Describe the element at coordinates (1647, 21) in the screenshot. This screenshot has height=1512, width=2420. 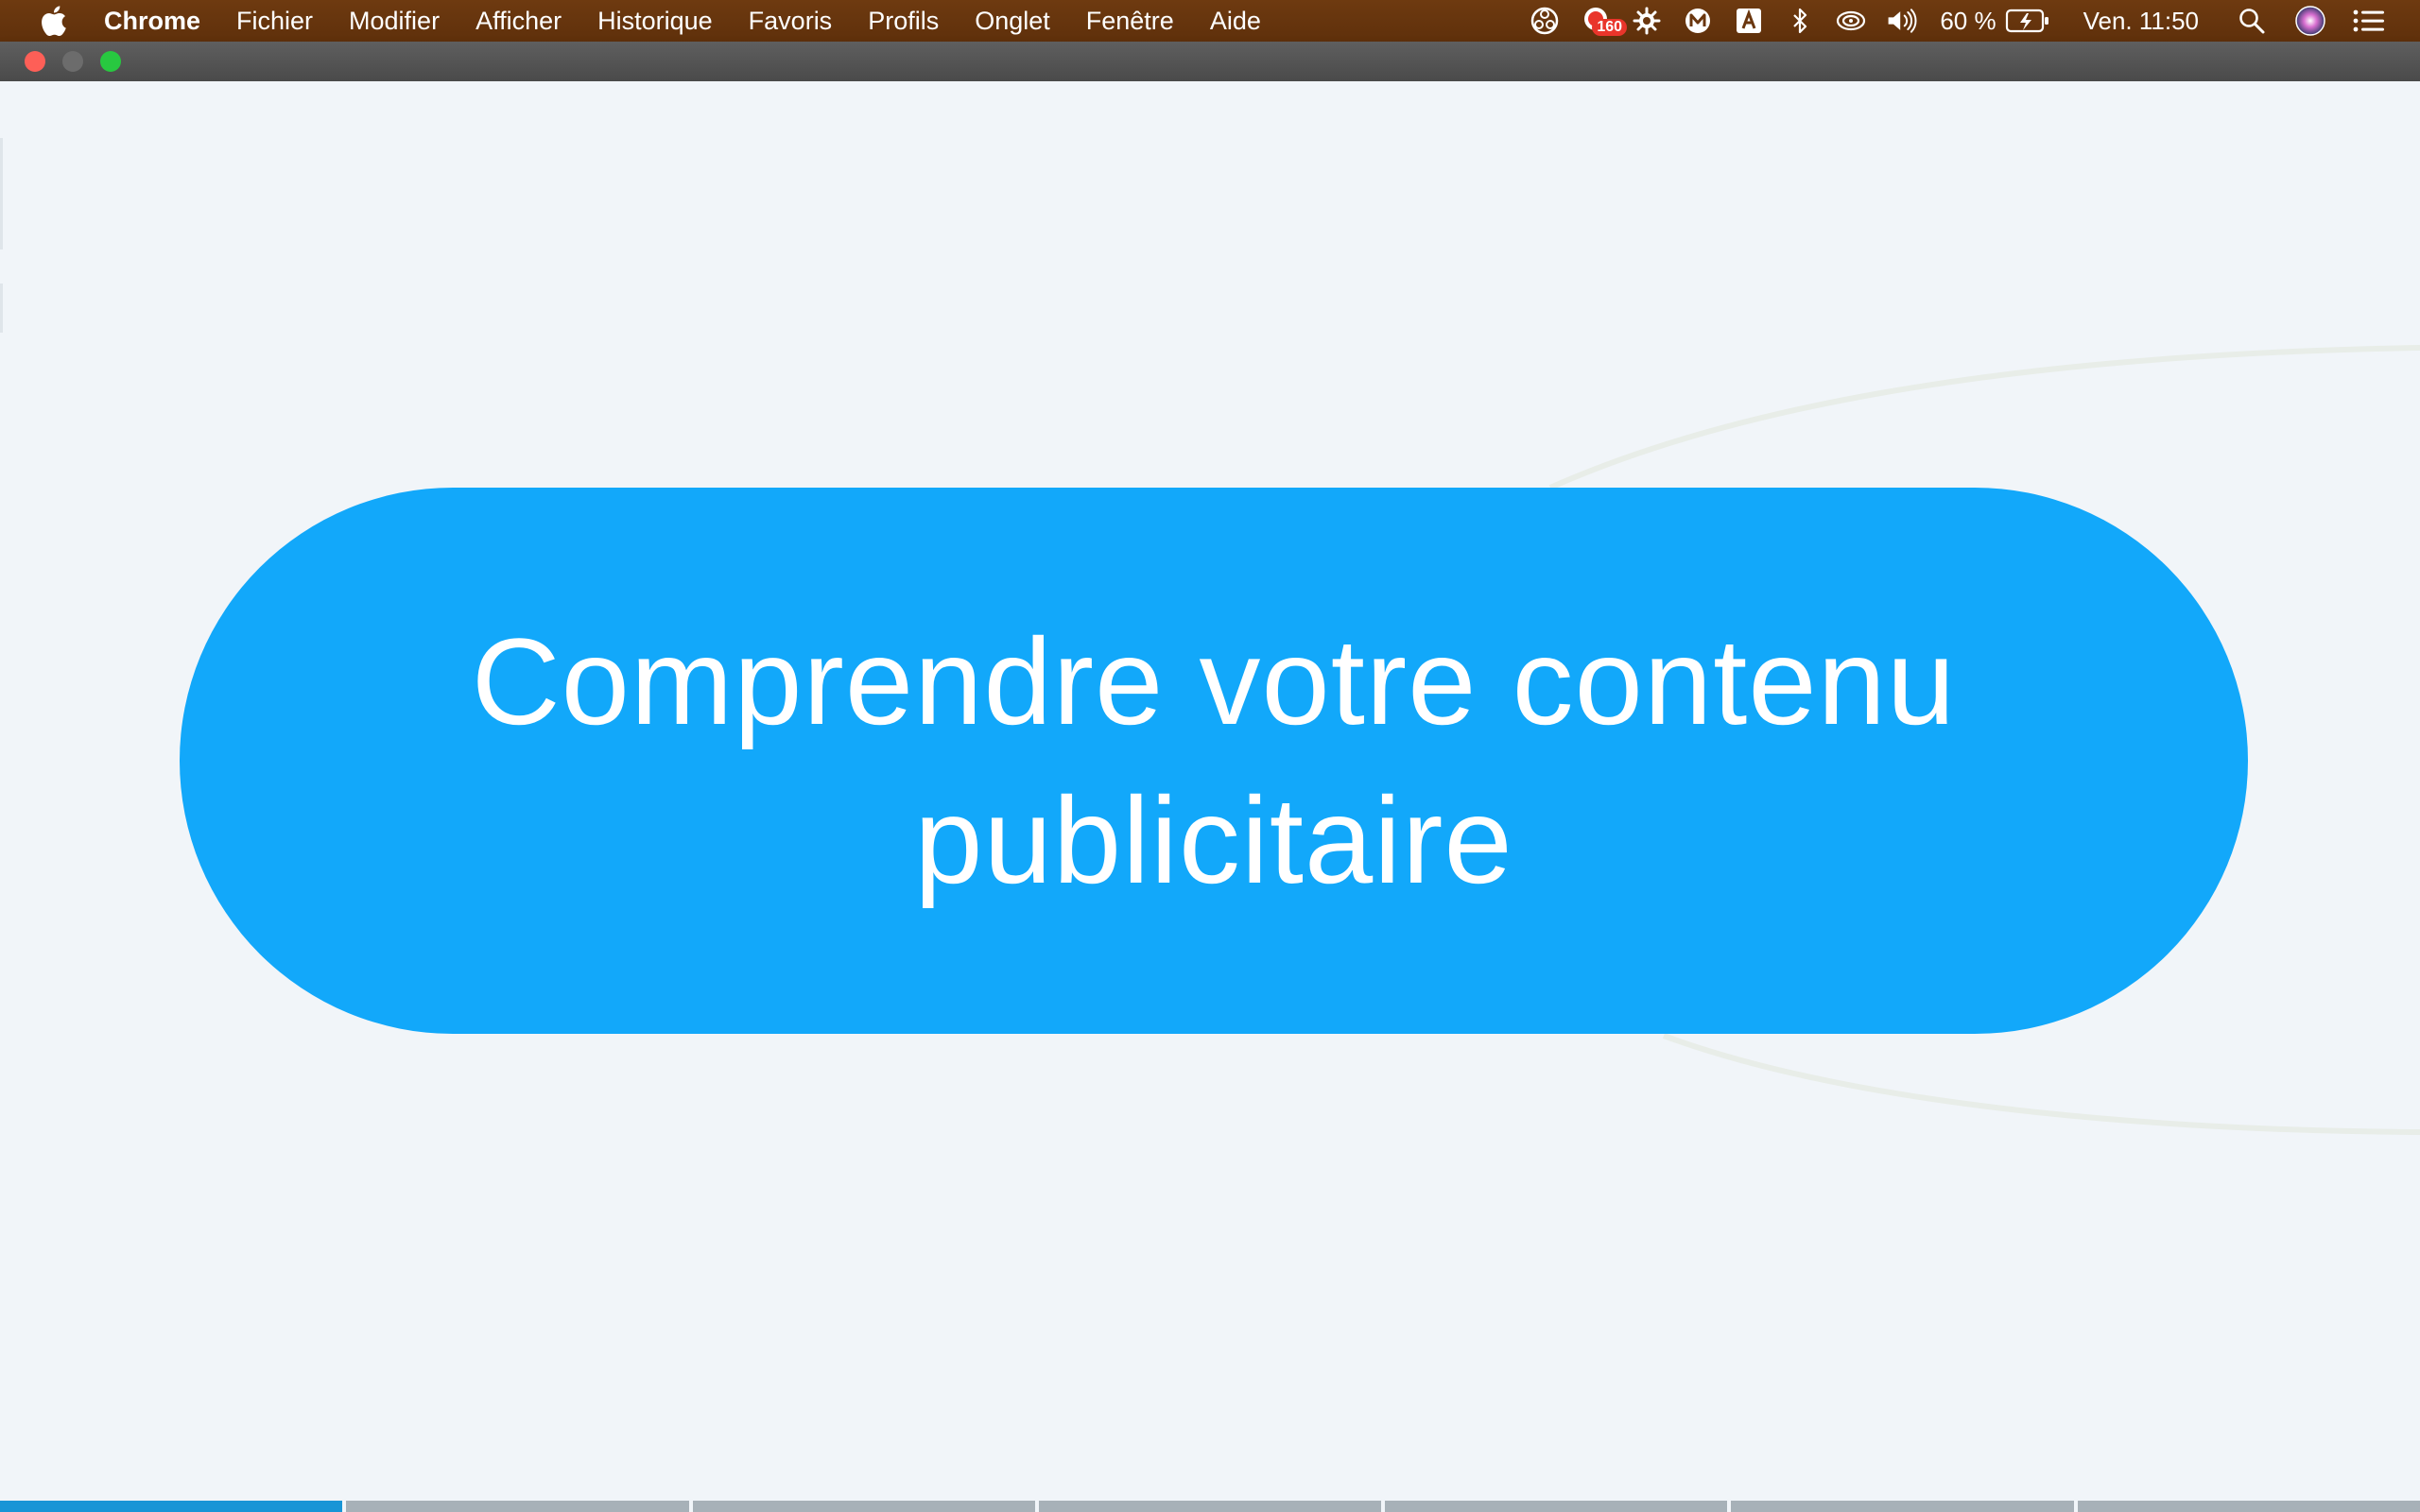
I see `gear-icon` at that location.